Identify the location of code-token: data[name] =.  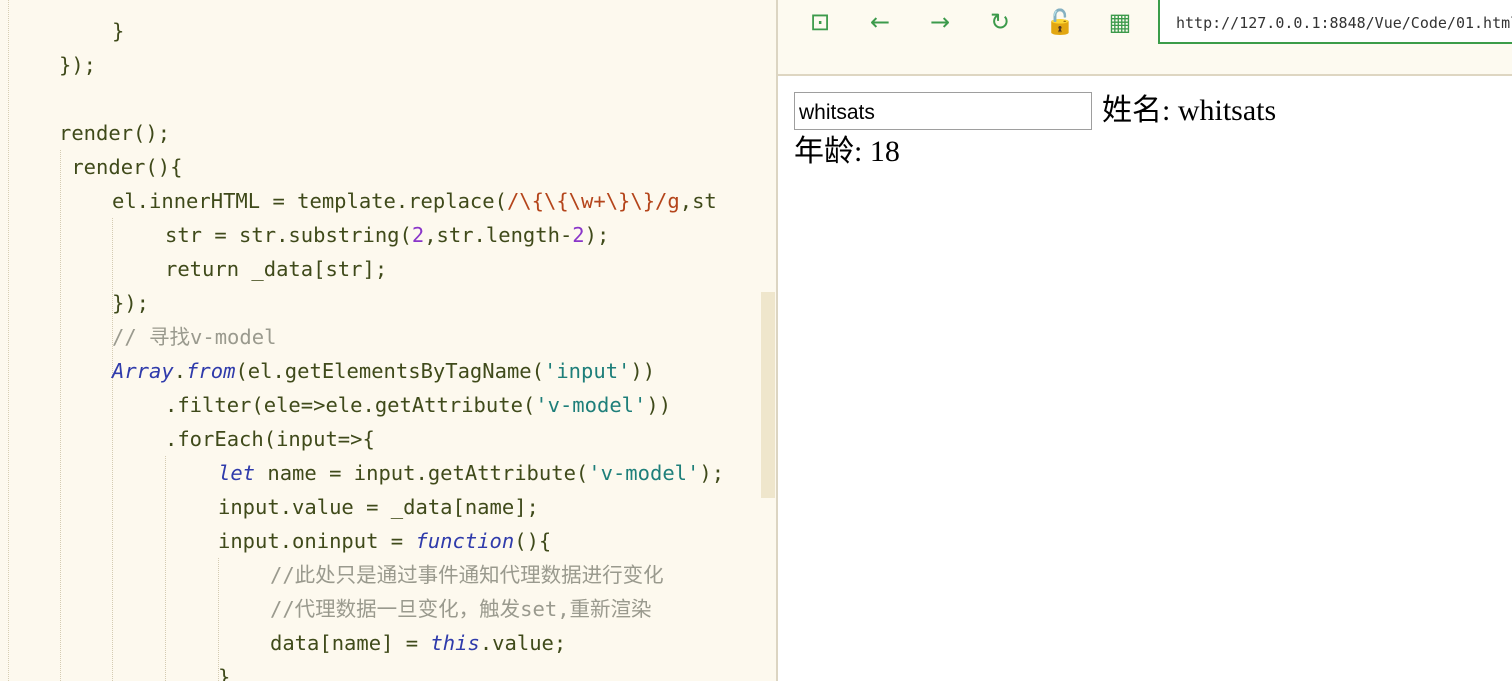
(350, 643).